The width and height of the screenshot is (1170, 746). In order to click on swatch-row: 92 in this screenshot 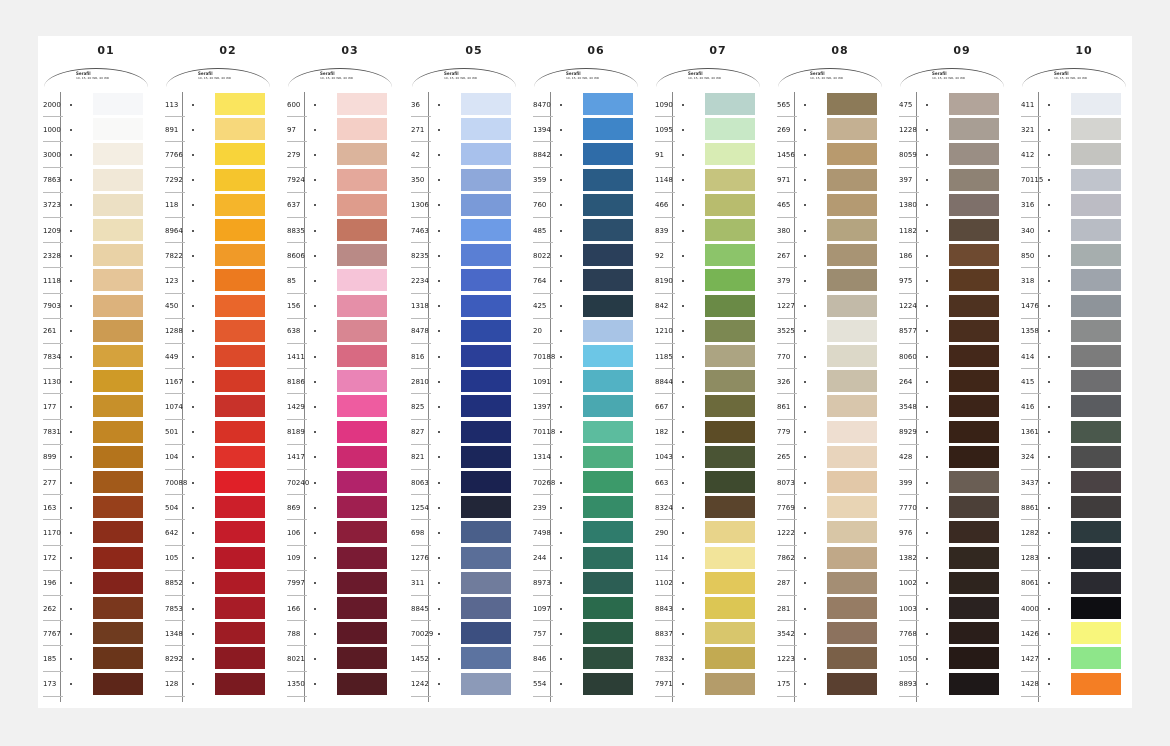, I will do `click(706, 256)`.